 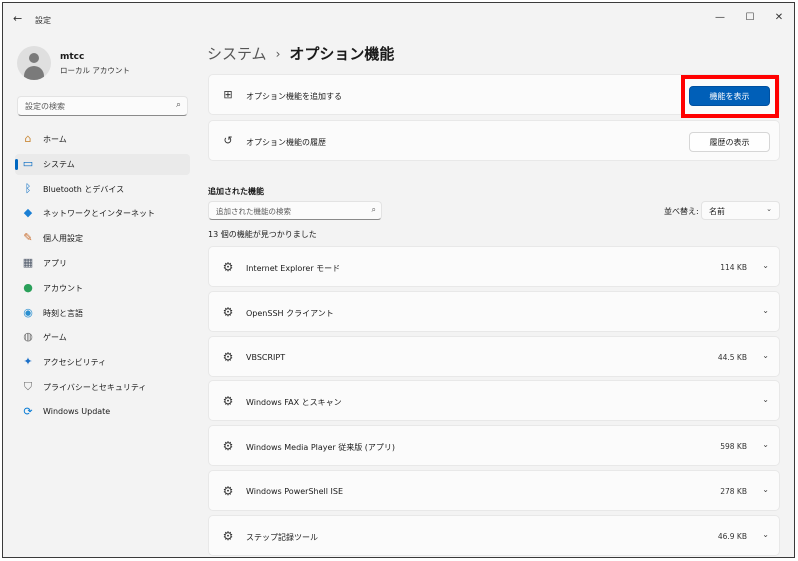 I want to click on title-bar: ← 設定 — ☐ ✕, so click(x=398, y=19).